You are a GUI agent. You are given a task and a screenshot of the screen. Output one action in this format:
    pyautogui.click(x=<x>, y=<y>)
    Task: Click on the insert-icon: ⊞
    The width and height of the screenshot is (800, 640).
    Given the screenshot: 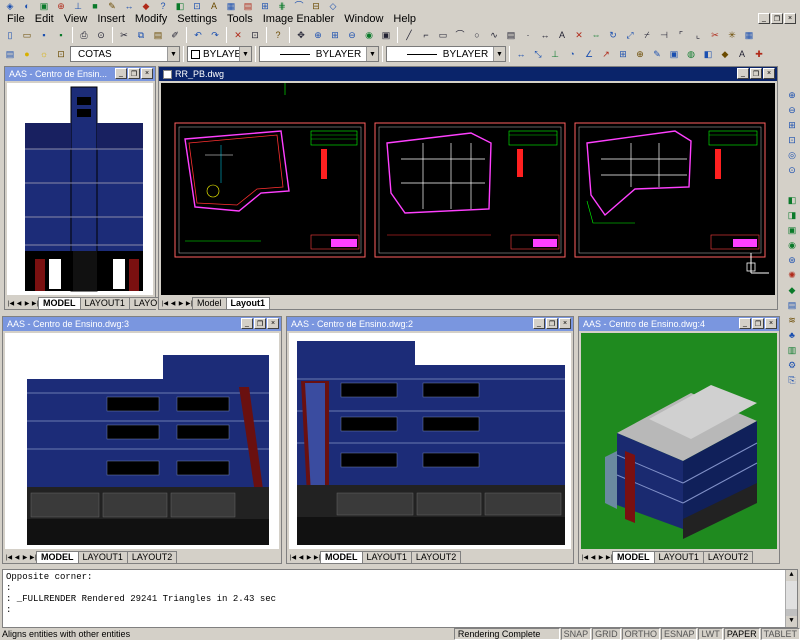 What is the action you would take?
    pyautogui.click(x=265, y=7)
    